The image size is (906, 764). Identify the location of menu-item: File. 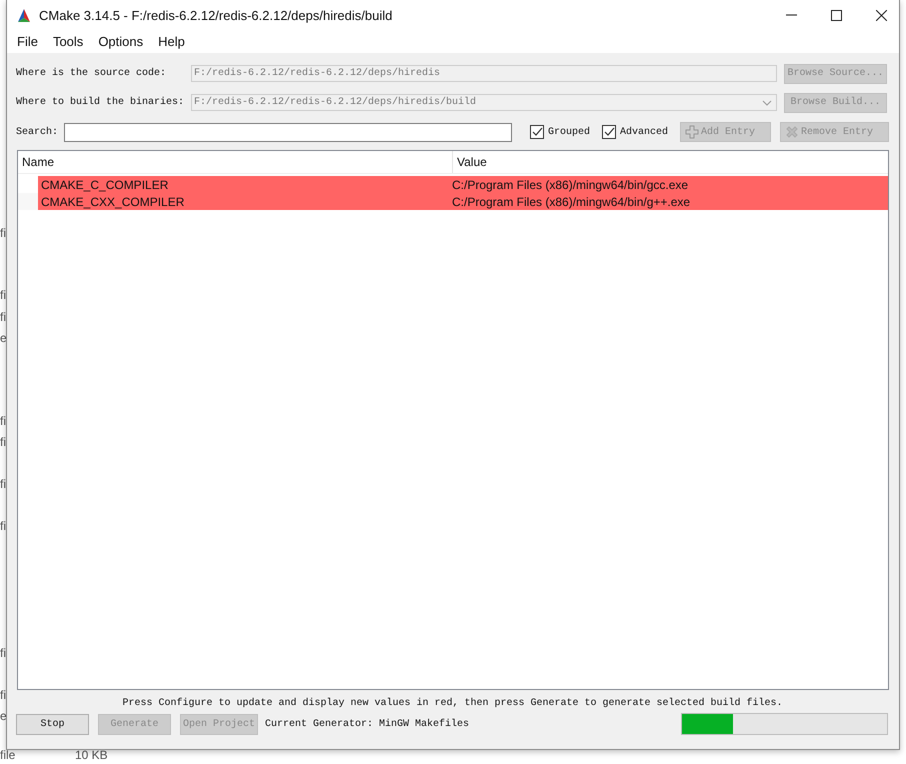
(27, 41).